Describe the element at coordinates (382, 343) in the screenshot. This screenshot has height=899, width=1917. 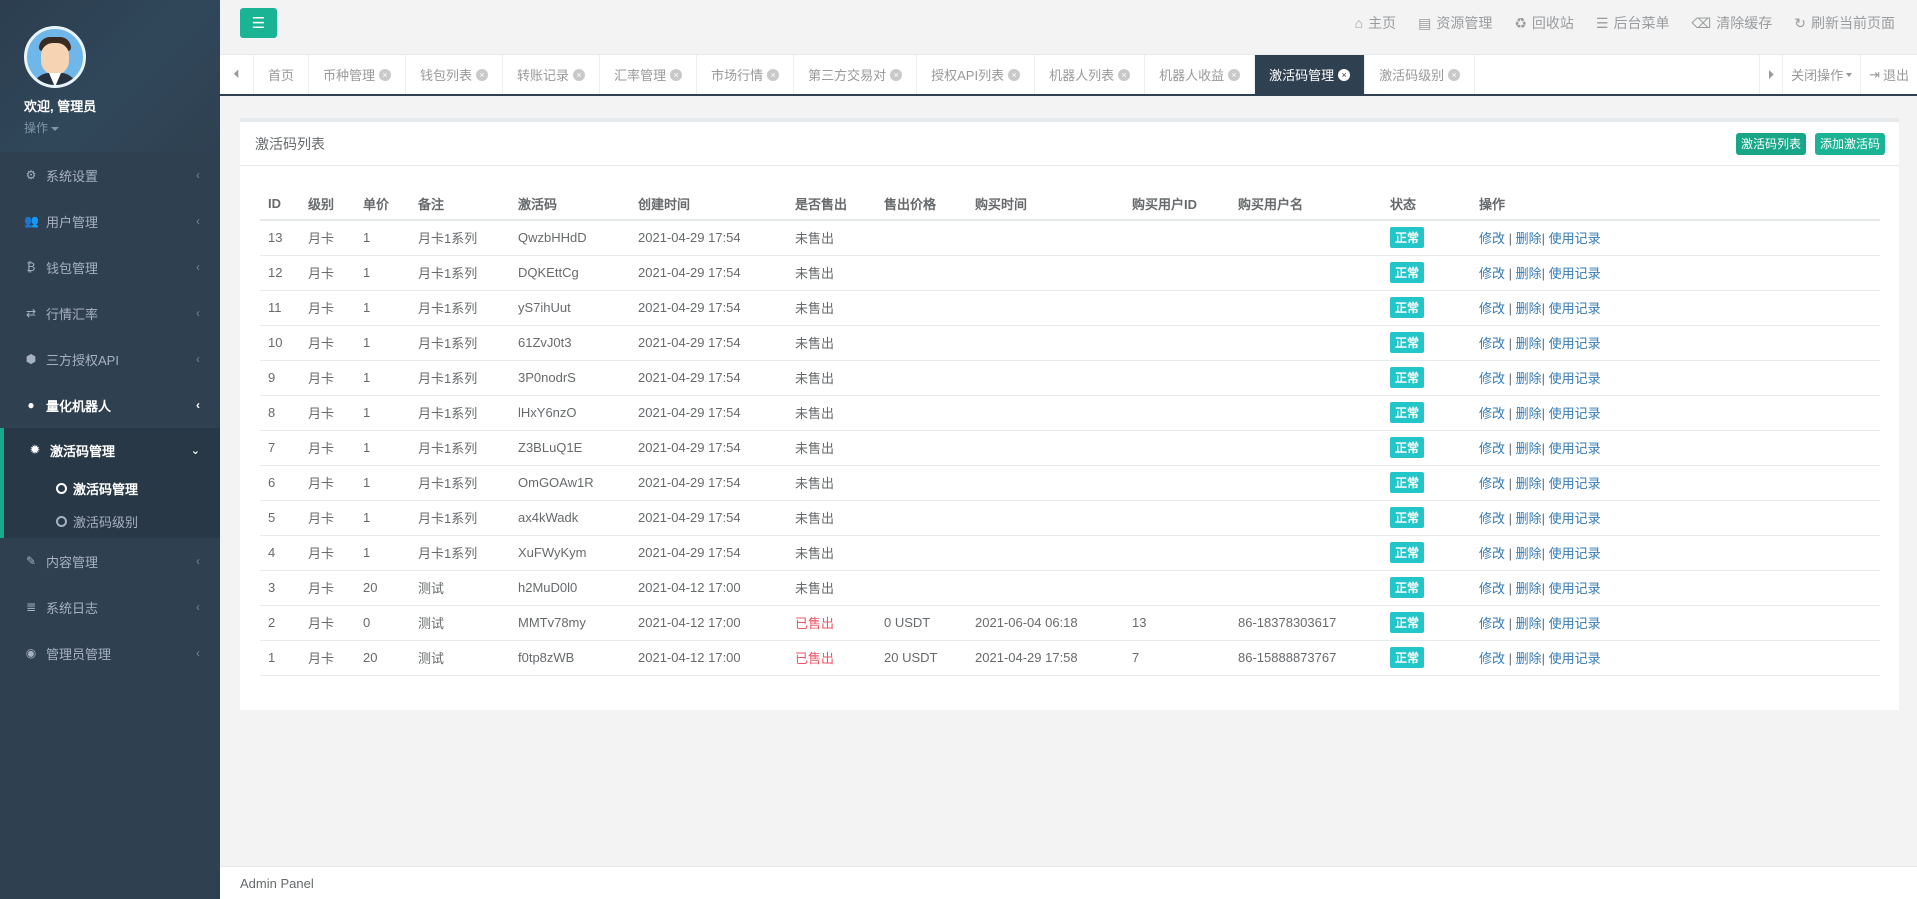
I see `table-cell: 1` at that location.